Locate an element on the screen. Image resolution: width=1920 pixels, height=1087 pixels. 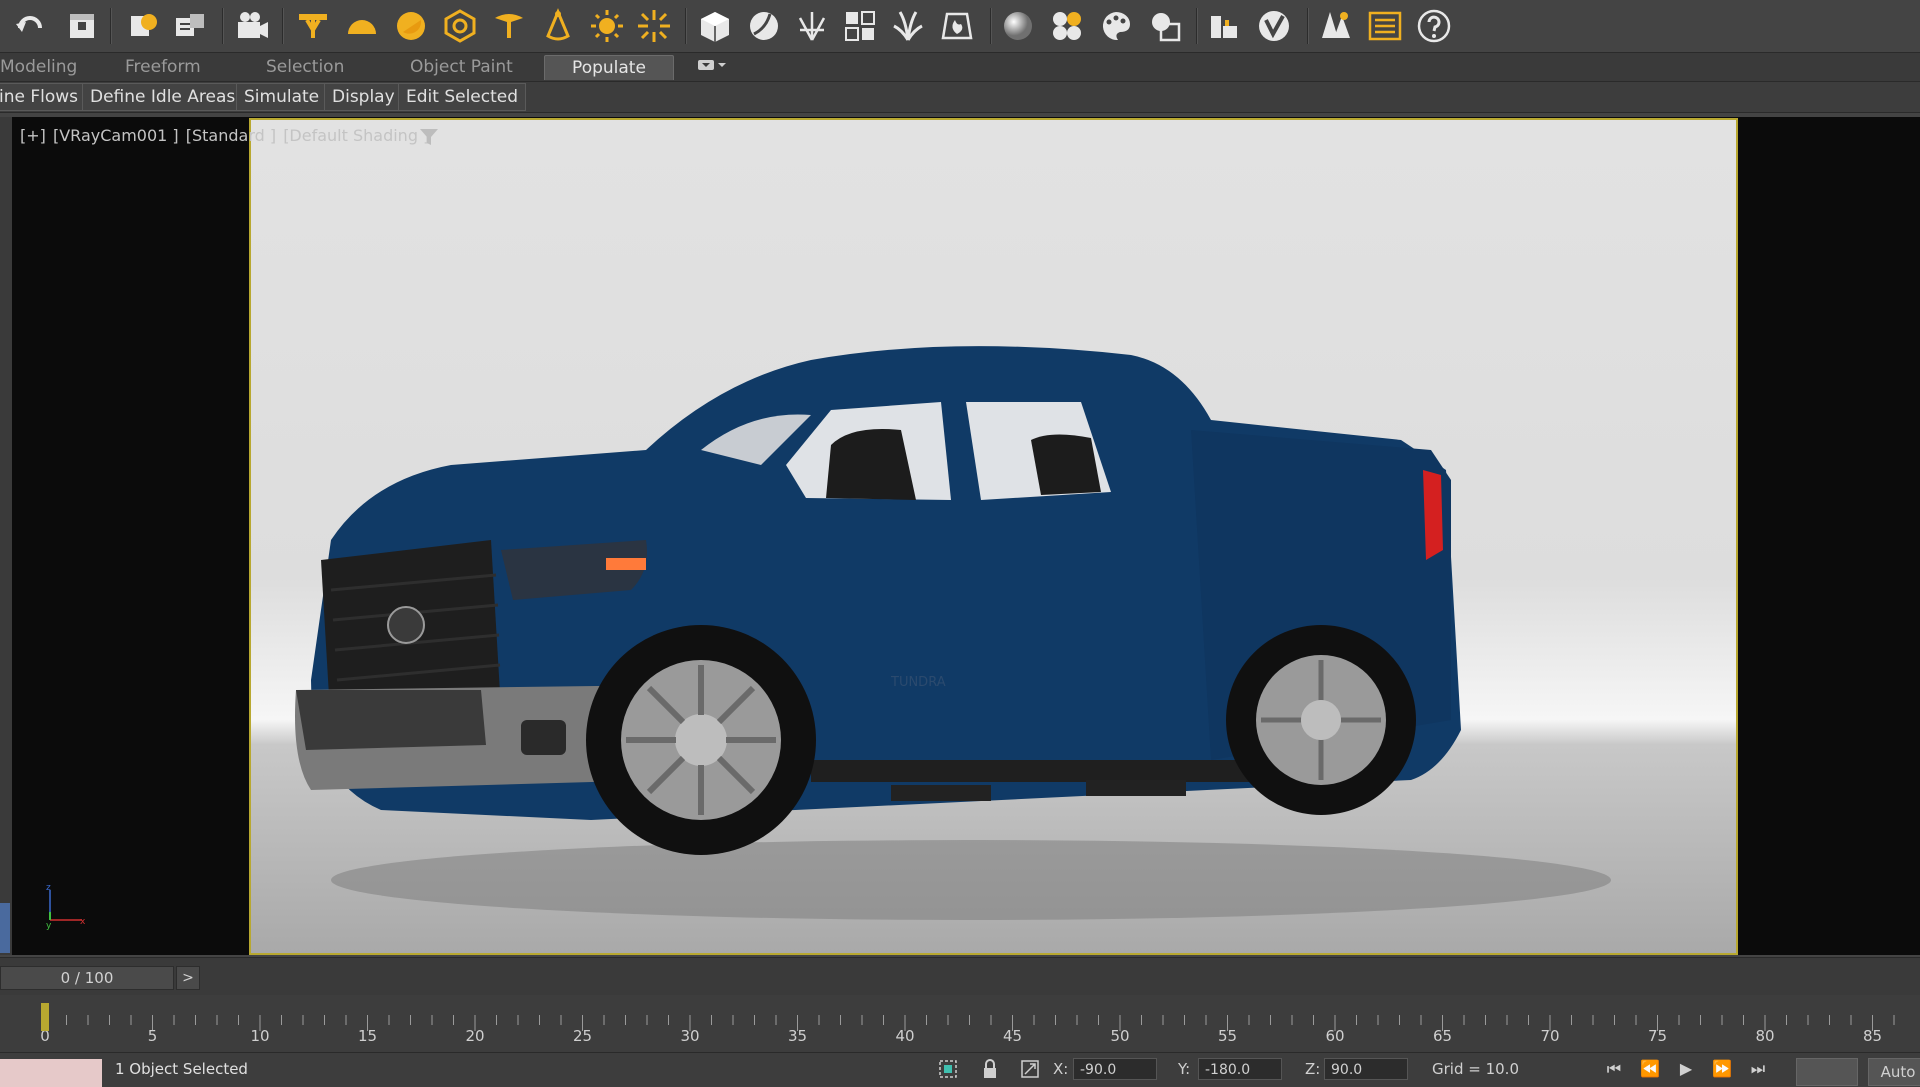
vray-sphere-icon is located at coordinates (764, 26).